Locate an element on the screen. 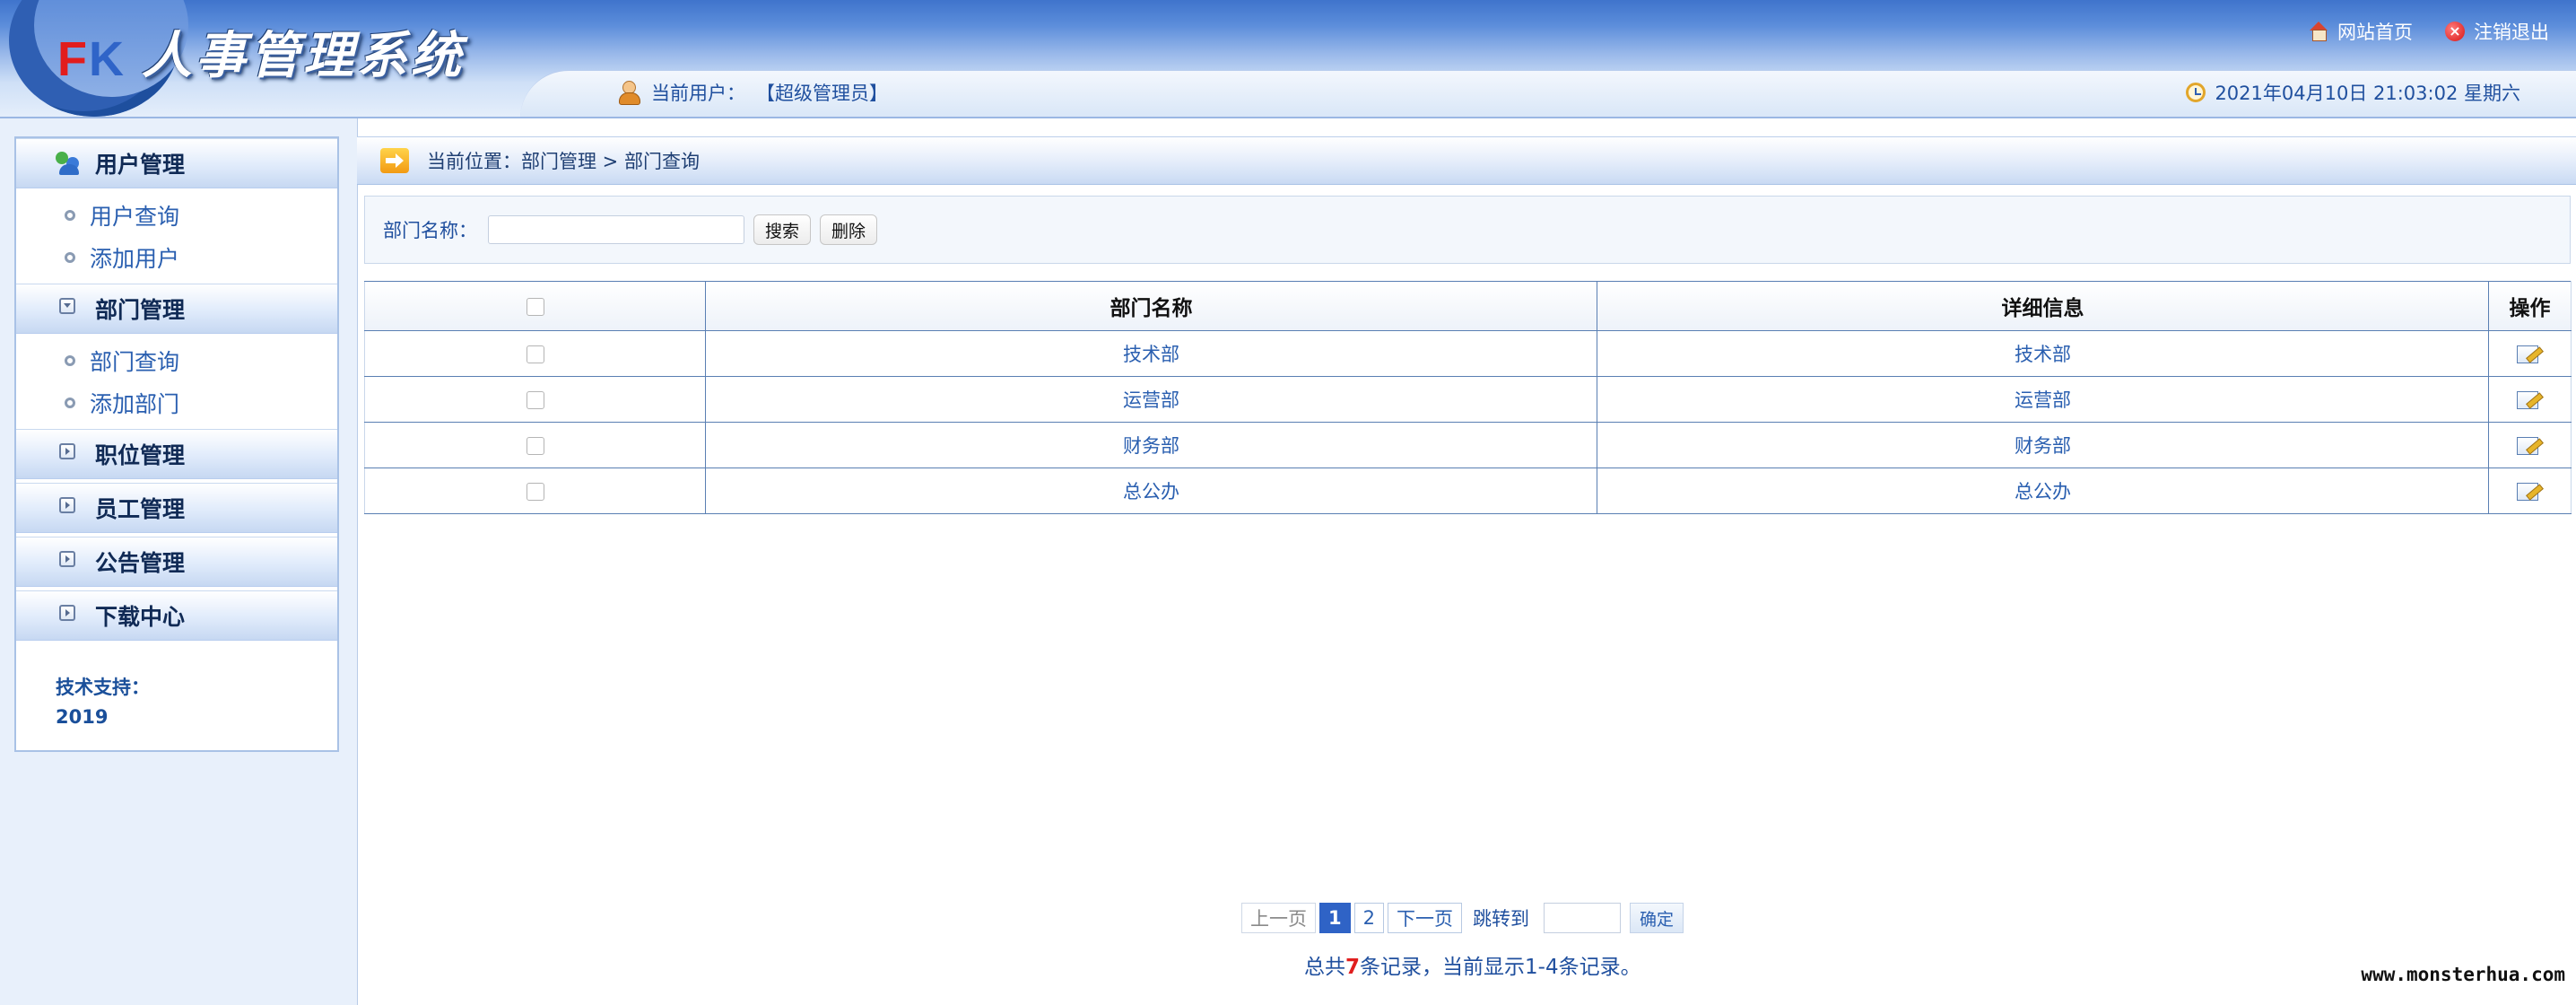 This screenshot has width=2576, height=1005. submenu-department-management: 部门查询 添加部门 is located at coordinates (176, 381).